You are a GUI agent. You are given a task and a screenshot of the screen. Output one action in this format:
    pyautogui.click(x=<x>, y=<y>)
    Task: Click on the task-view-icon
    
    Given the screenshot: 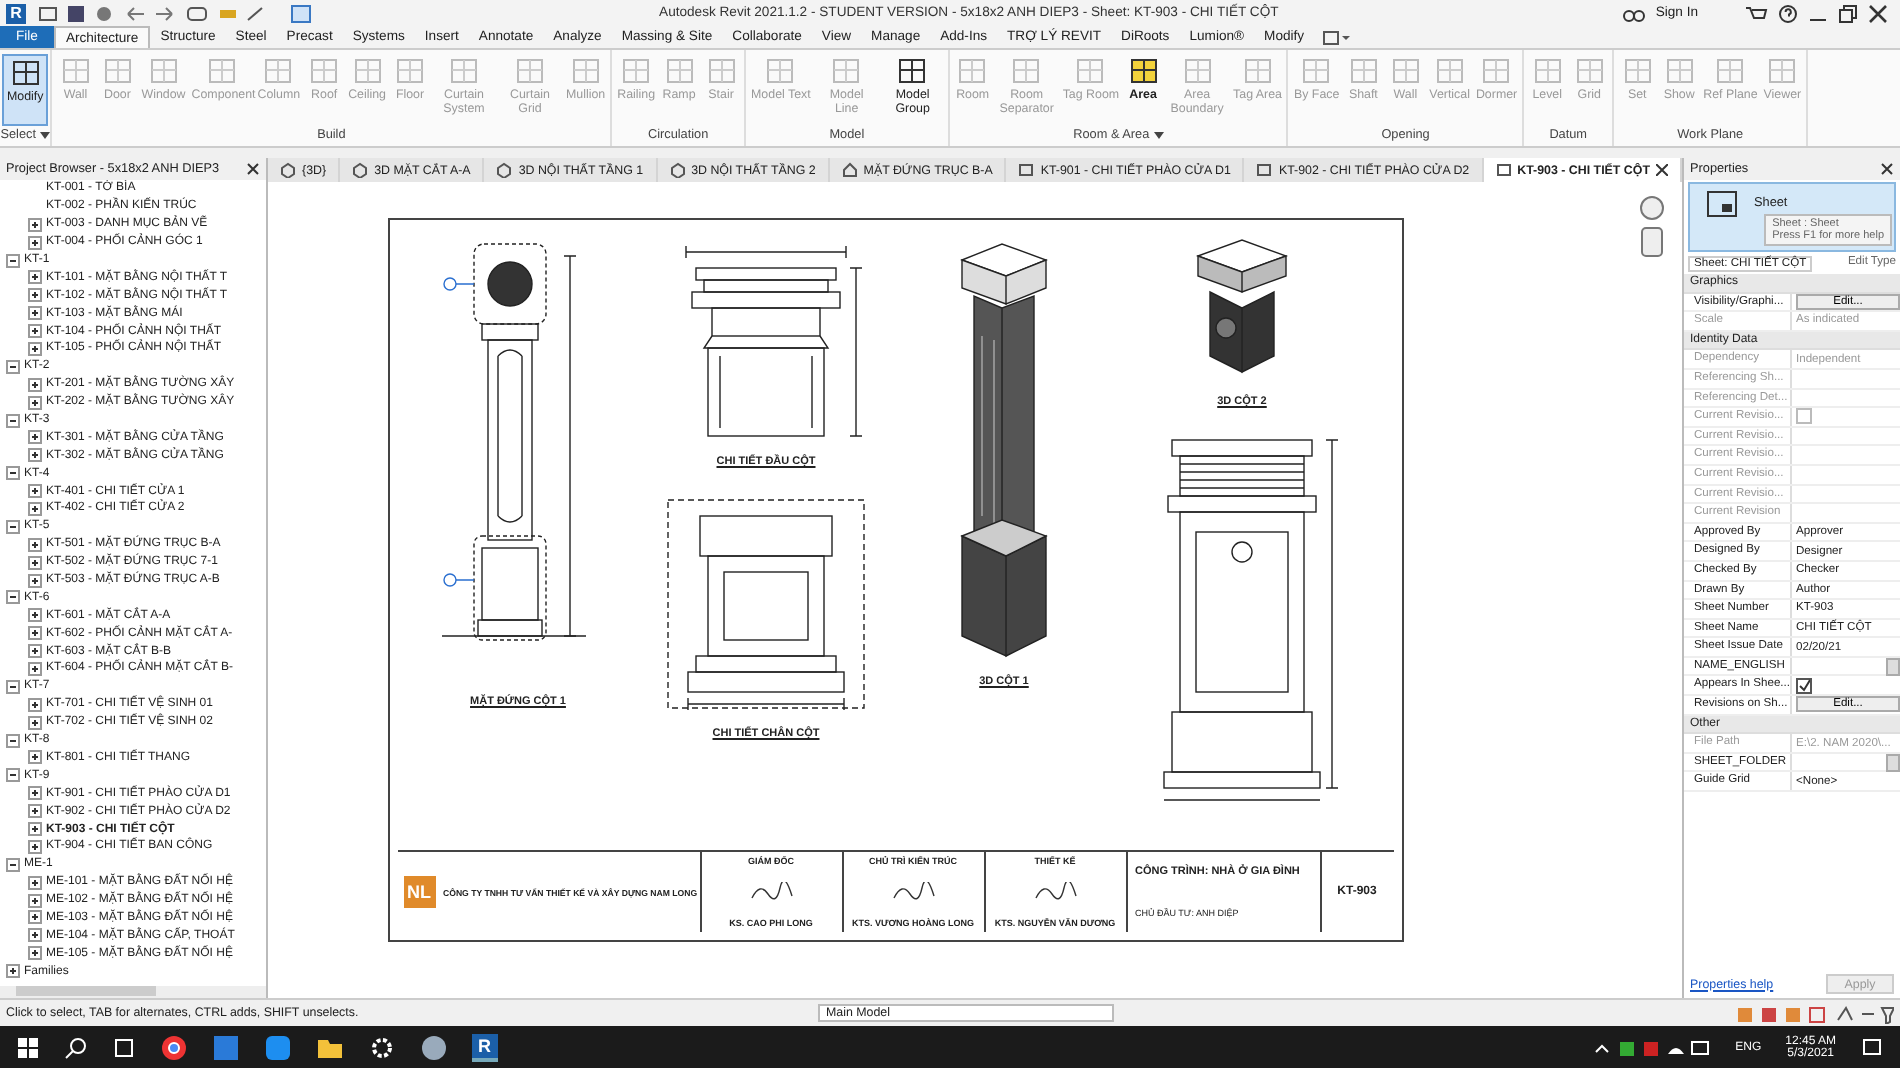 What is the action you would take?
    pyautogui.click(x=124, y=1047)
    